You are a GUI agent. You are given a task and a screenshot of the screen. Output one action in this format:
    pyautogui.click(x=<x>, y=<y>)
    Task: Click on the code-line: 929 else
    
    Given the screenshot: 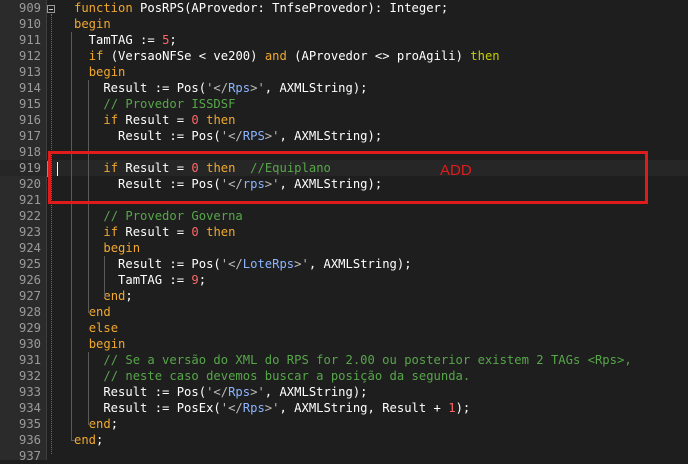 What is the action you would take?
    pyautogui.click(x=344, y=328)
    